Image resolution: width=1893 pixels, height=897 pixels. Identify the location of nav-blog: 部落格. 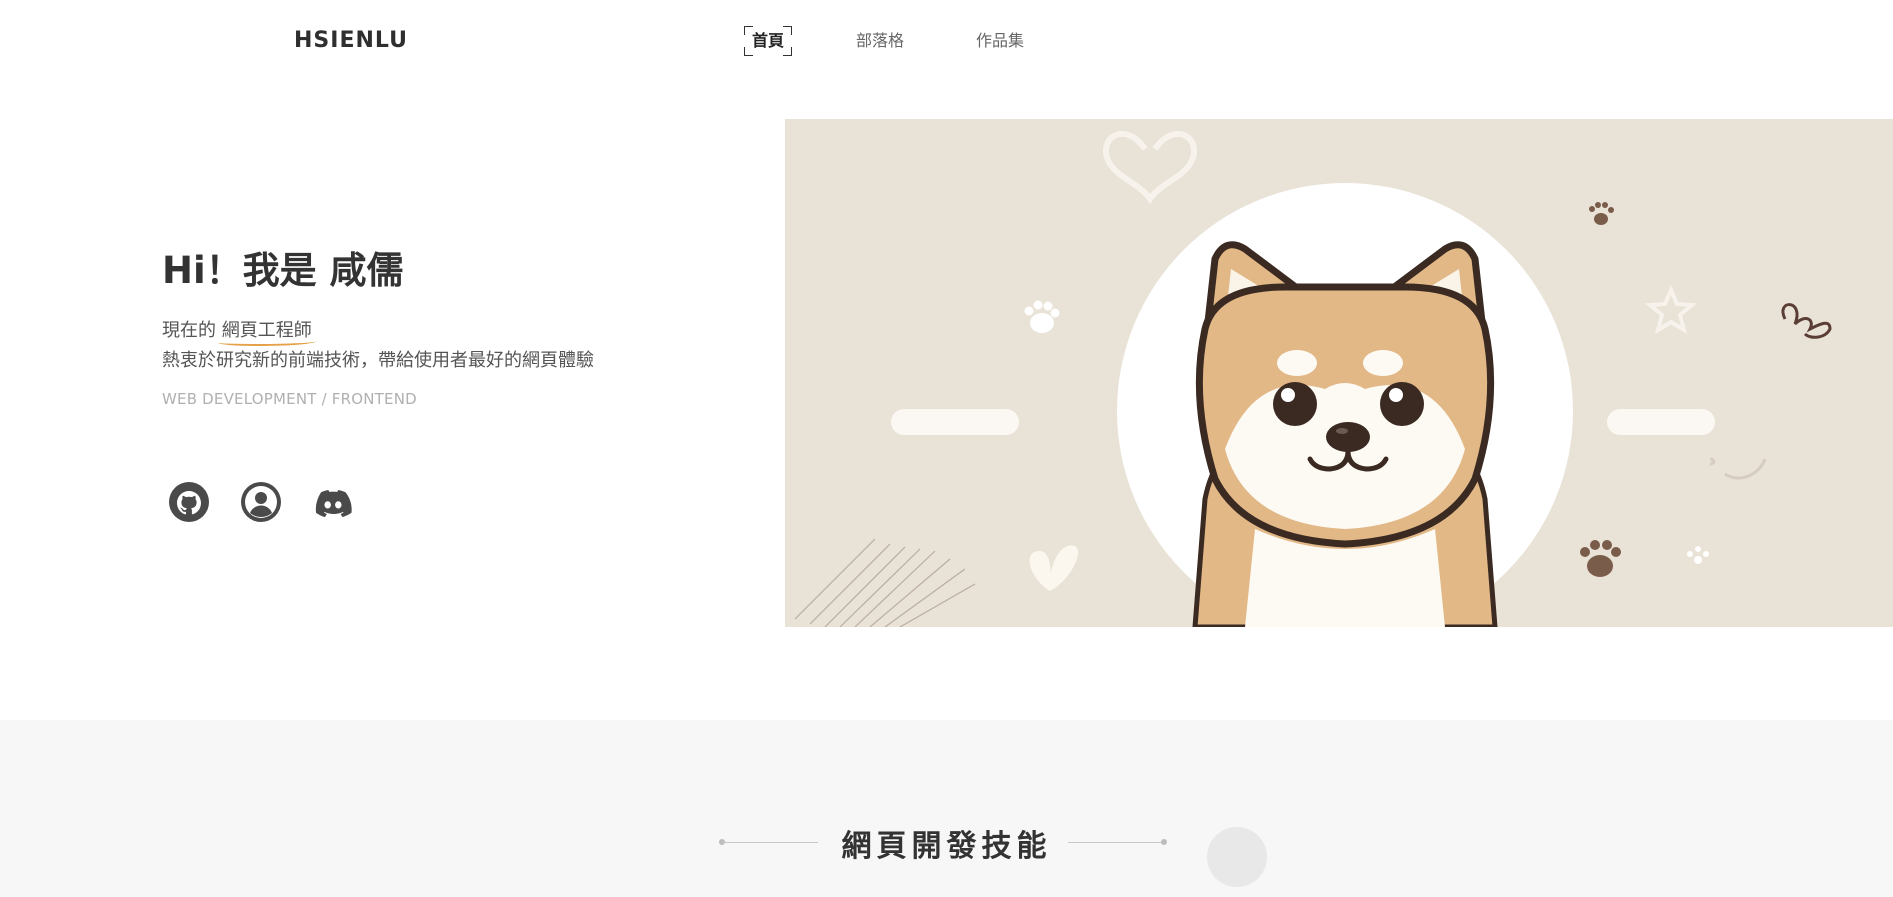
(880, 41).